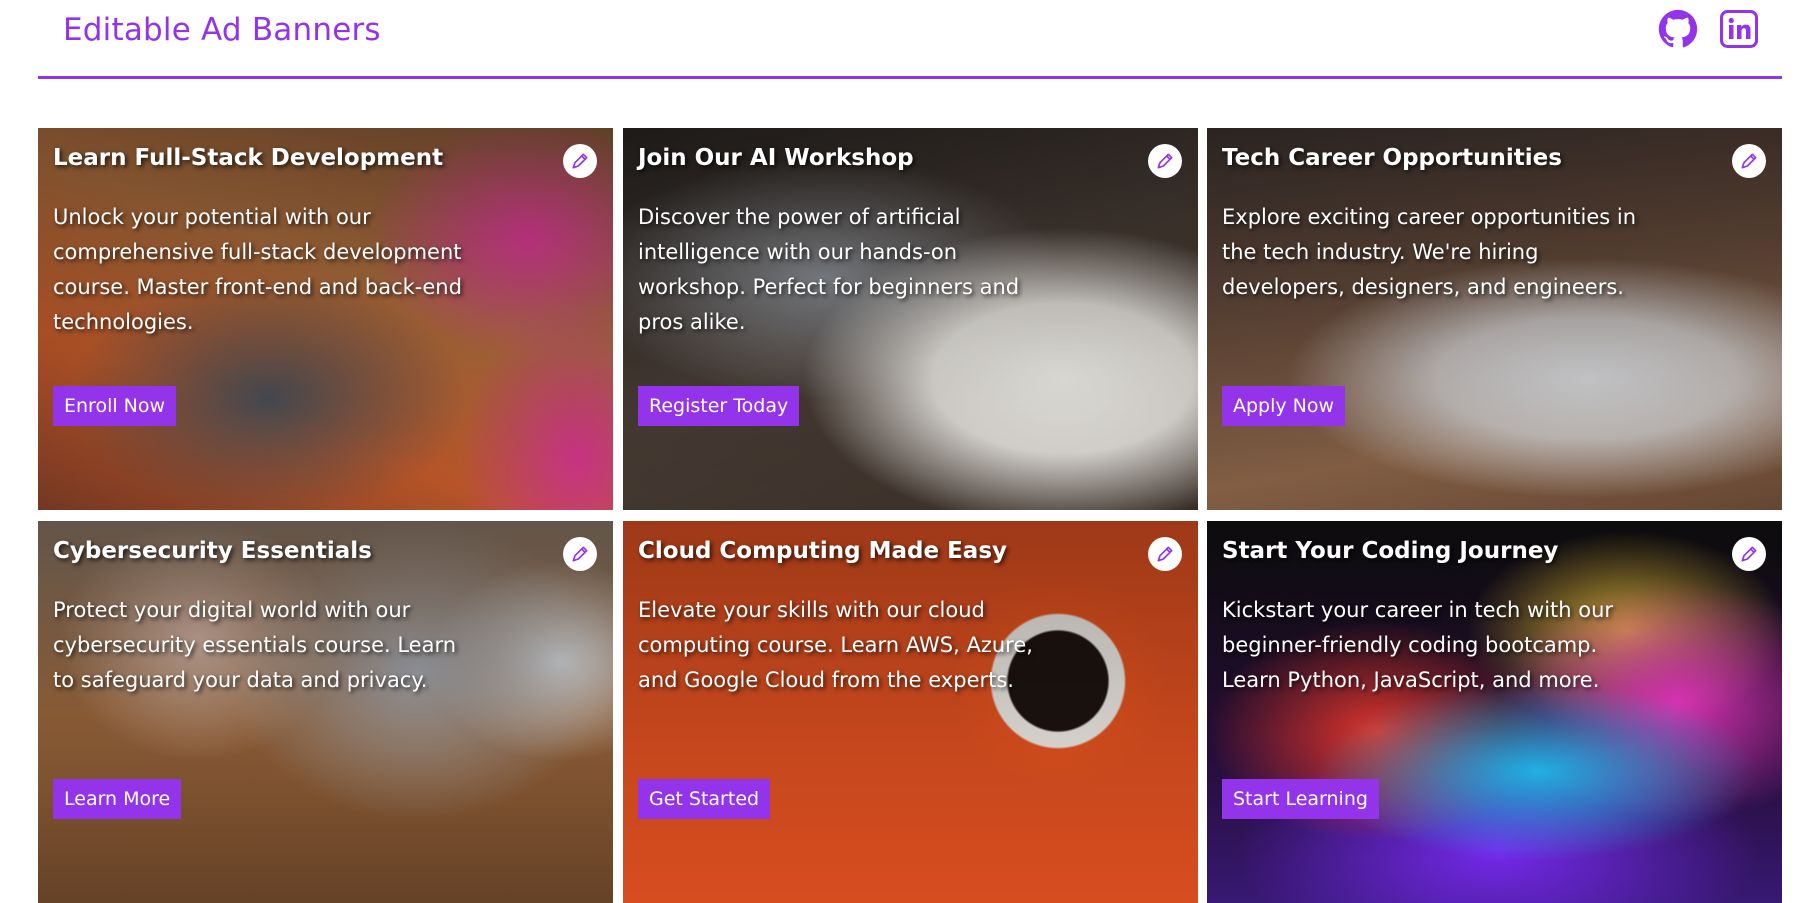 The height and width of the screenshot is (903, 1807). What do you see at coordinates (212, 551) in the screenshot?
I see `banner-title: Cybersecurity Essentials` at bounding box center [212, 551].